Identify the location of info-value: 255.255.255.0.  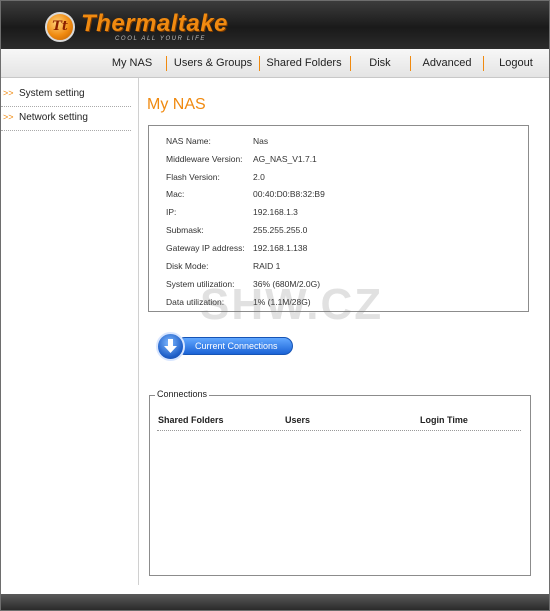
(280, 230).